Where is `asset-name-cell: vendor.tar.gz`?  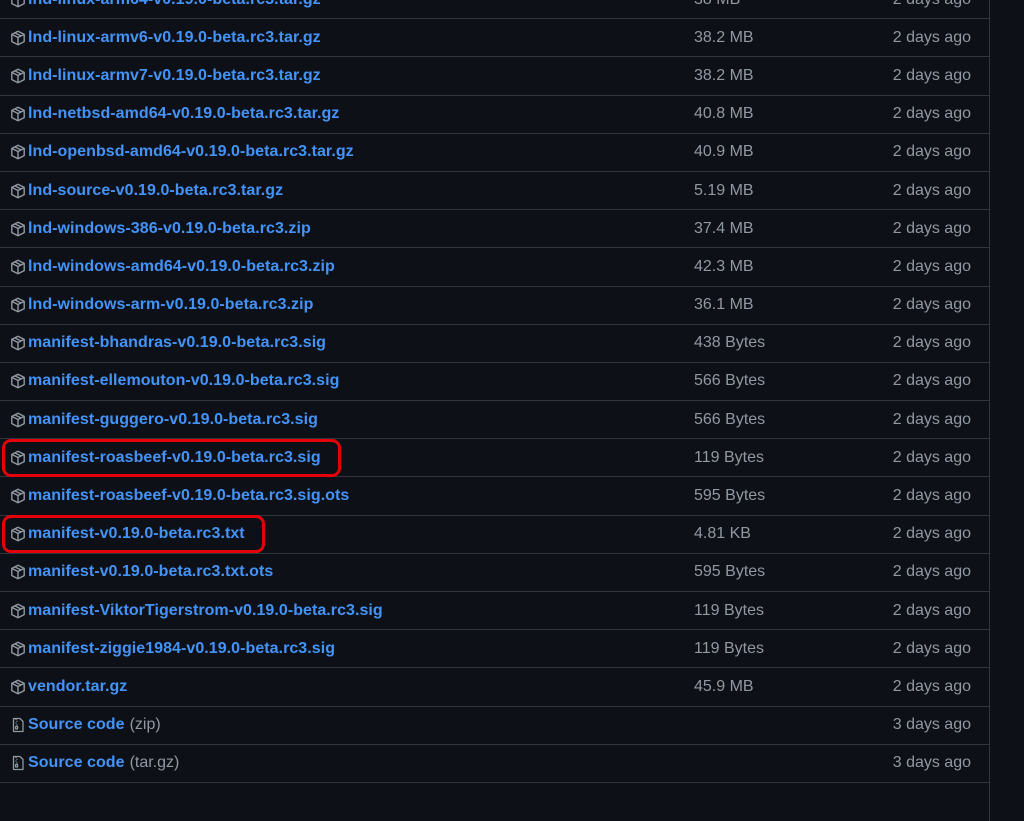 asset-name-cell: vendor.tar.gz is located at coordinates (68, 686).